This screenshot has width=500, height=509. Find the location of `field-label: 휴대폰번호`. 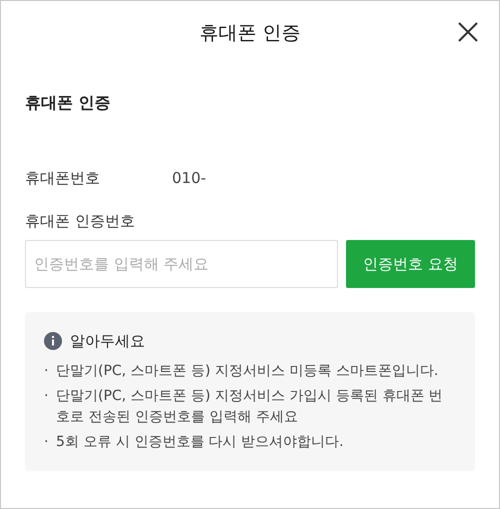

field-label: 휴대폰번호 is located at coordinates (62, 178).